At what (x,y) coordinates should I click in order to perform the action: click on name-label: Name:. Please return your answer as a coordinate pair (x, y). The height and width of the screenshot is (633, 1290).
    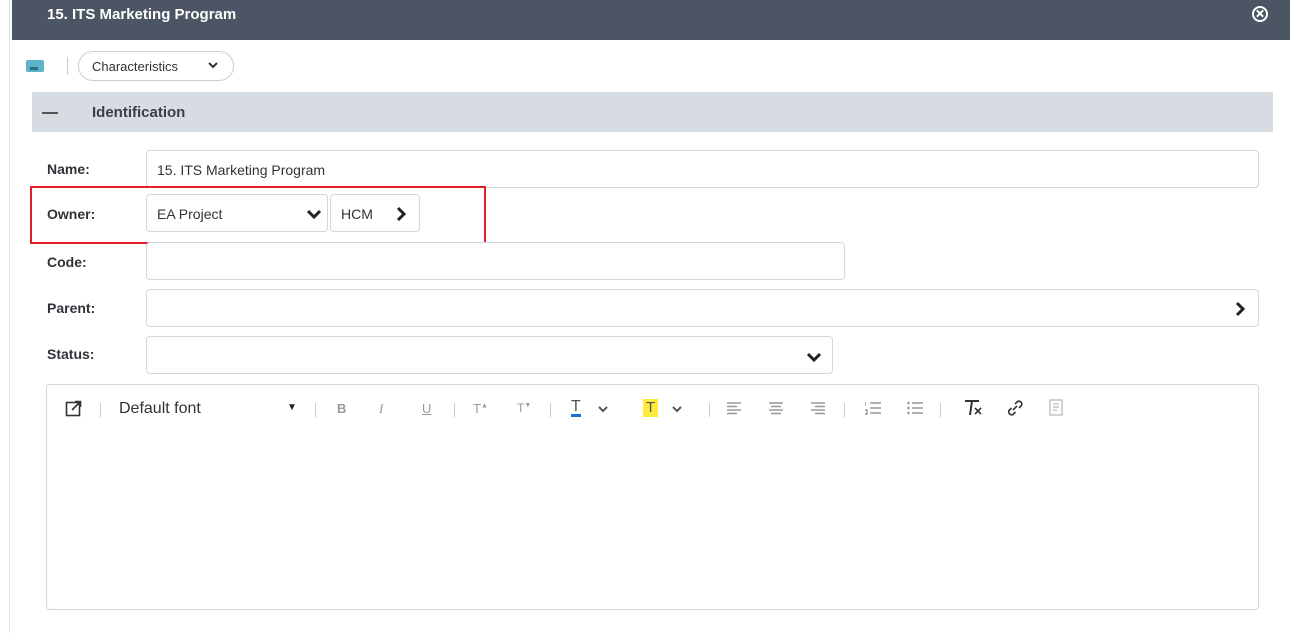
    Looking at the image, I should click on (68, 169).